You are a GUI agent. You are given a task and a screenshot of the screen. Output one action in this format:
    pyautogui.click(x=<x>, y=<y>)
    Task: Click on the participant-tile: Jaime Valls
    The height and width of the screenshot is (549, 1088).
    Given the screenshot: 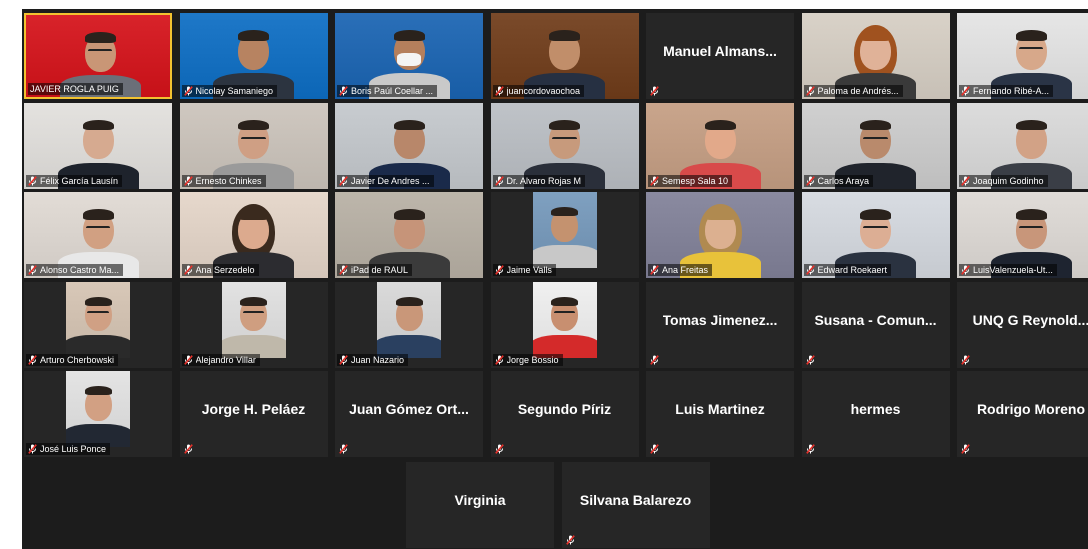 What is the action you would take?
    pyautogui.click(x=564, y=235)
    